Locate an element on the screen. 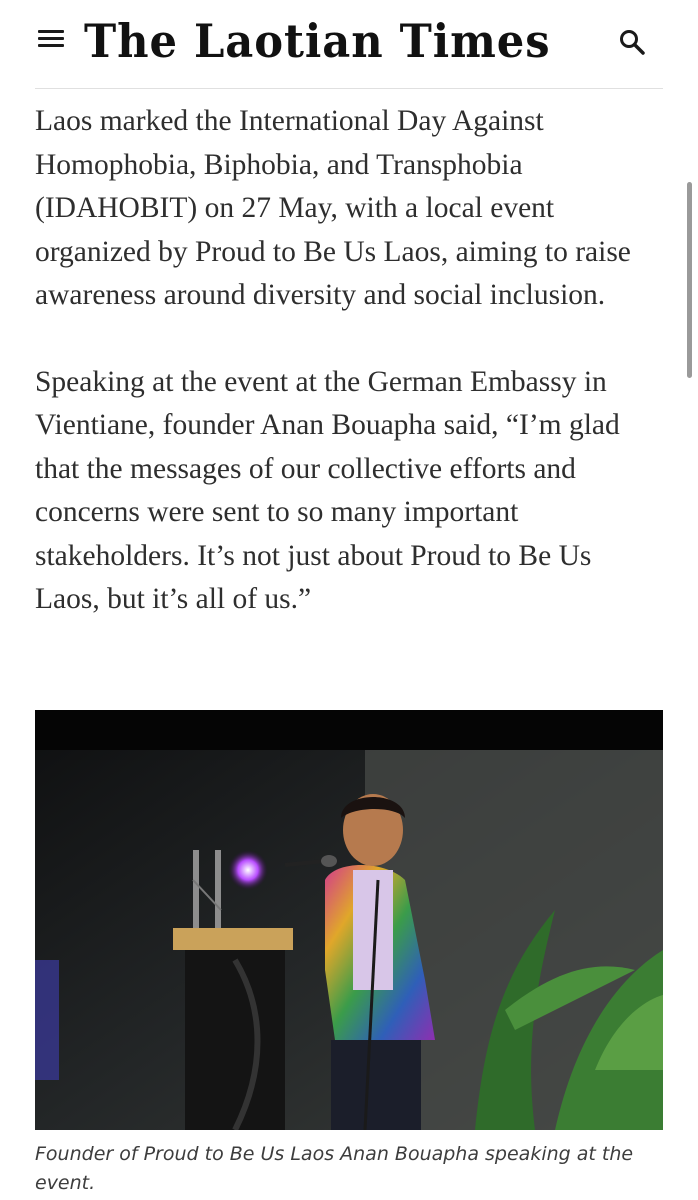 This screenshot has height=1200, width=698. site-logo: The Laotian Times is located at coordinates (328, 41).